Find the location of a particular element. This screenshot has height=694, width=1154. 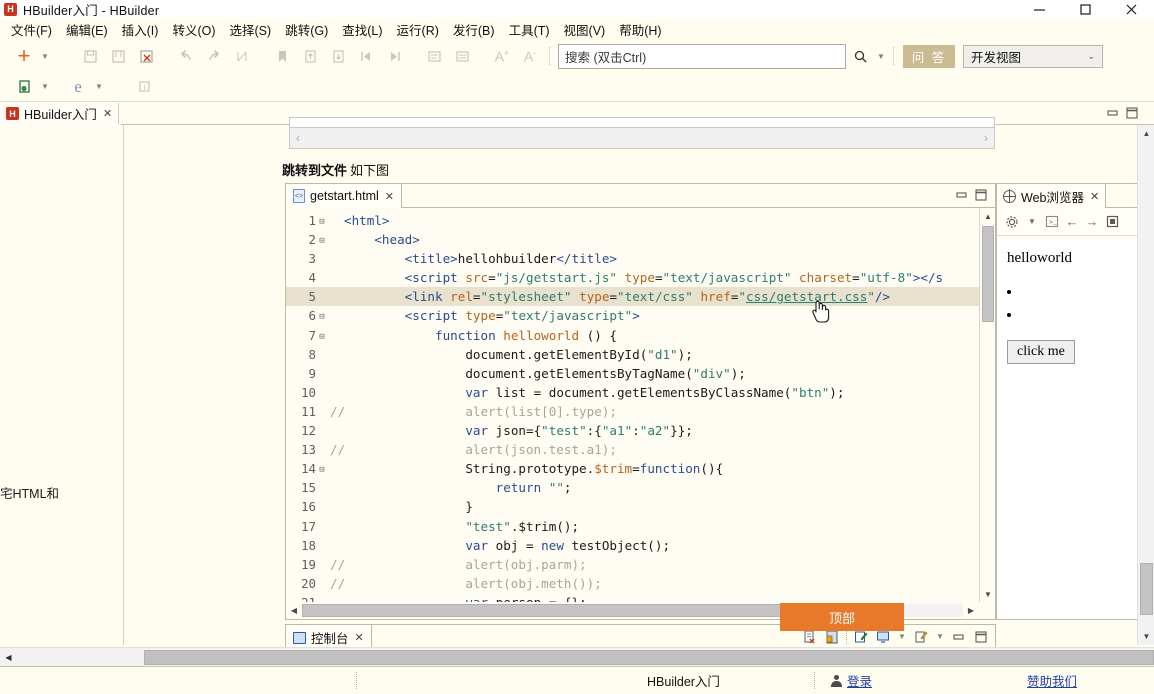

line-number: 2 is located at coordinates (312, 240).